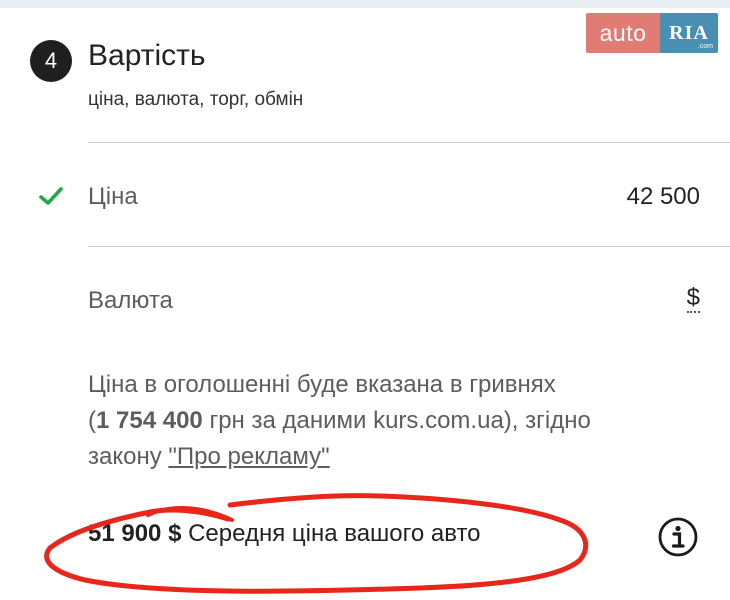 The width and height of the screenshot is (730, 600). I want to click on logo-ria-part: RIA .com, so click(689, 33).